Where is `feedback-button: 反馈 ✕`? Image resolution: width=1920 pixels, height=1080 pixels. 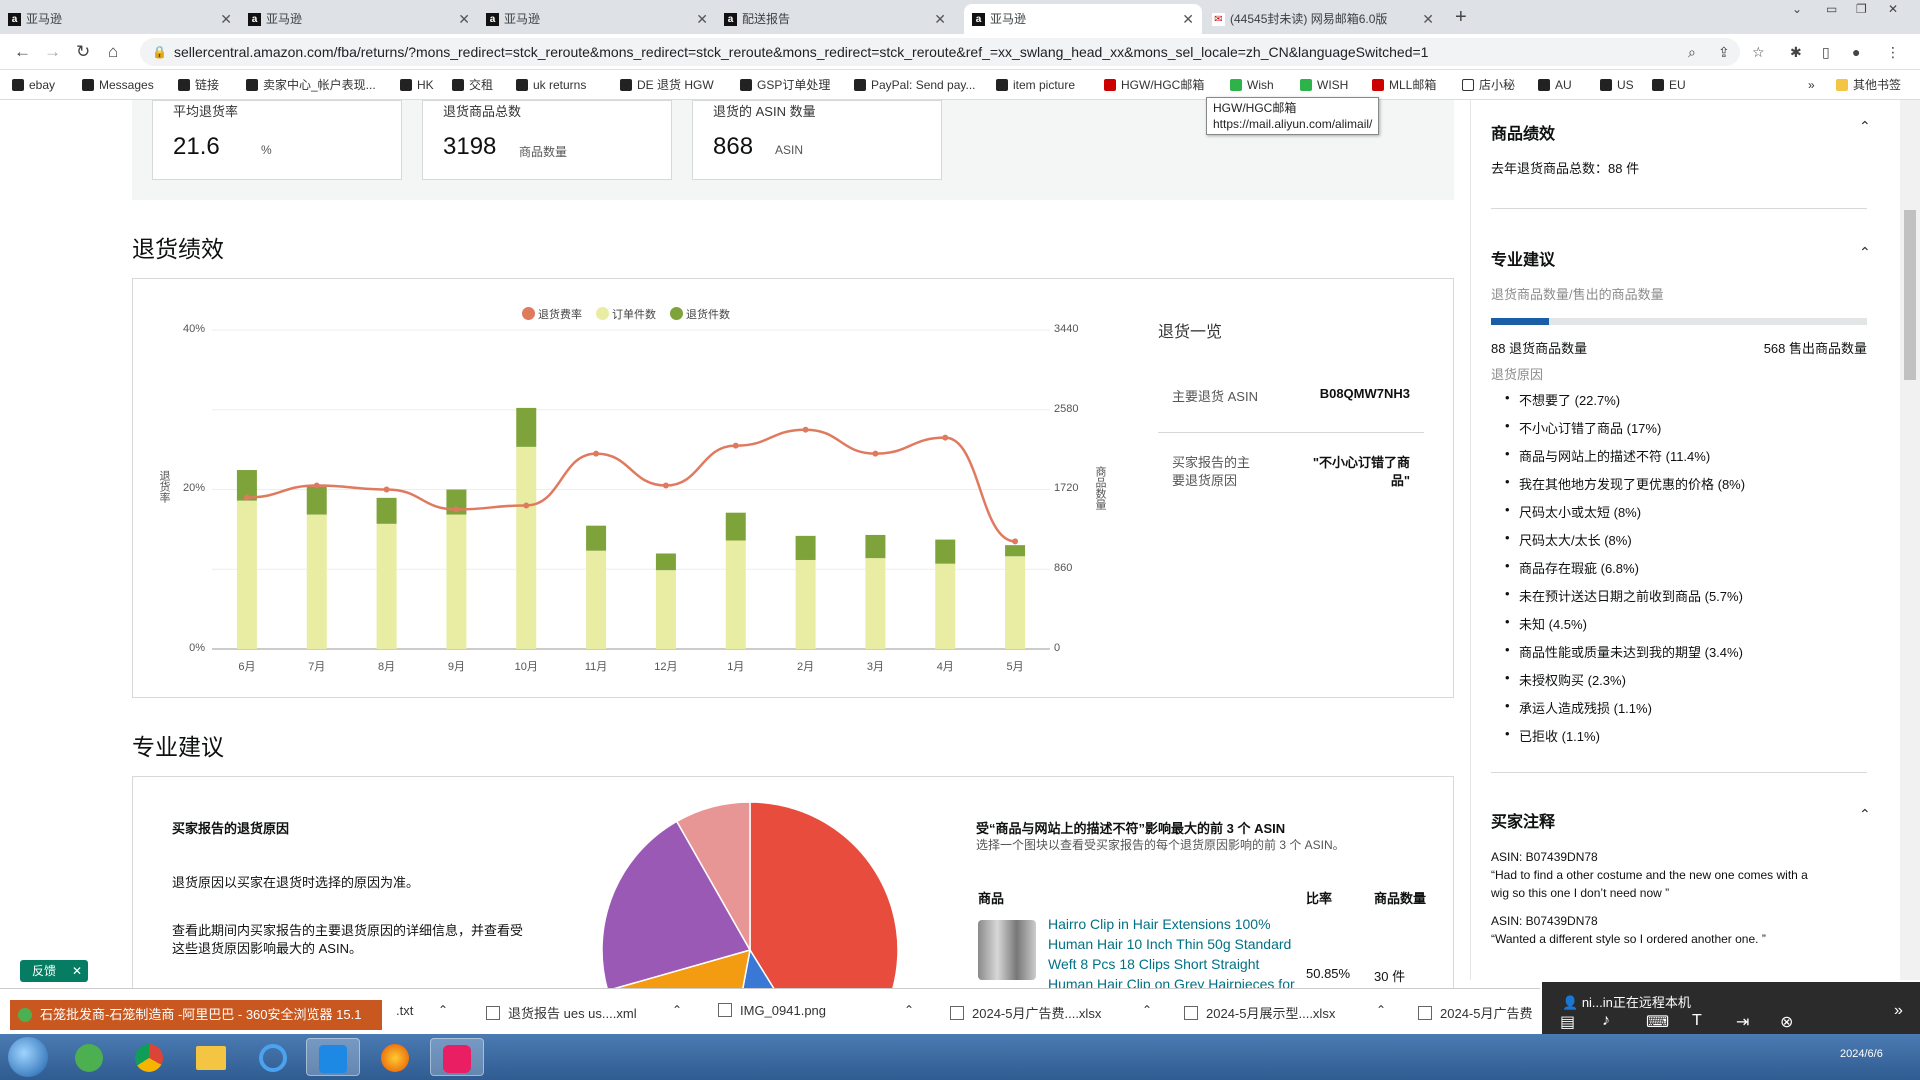
feedback-button: 反馈 ✕ is located at coordinates (54, 971).